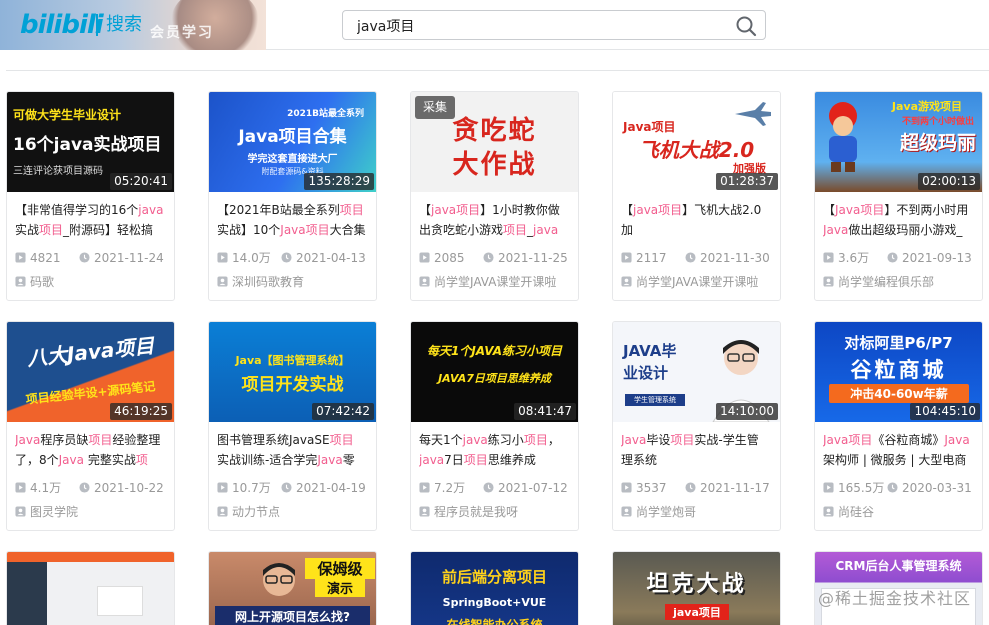 Image resolution: width=989 pixels, height=625 pixels. What do you see at coordinates (495, 221) in the screenshot?
I see `video-title: 【java项目】1小时教你做 出贪吃蛇小游戏项目_java` at bounding box center [495, 221].